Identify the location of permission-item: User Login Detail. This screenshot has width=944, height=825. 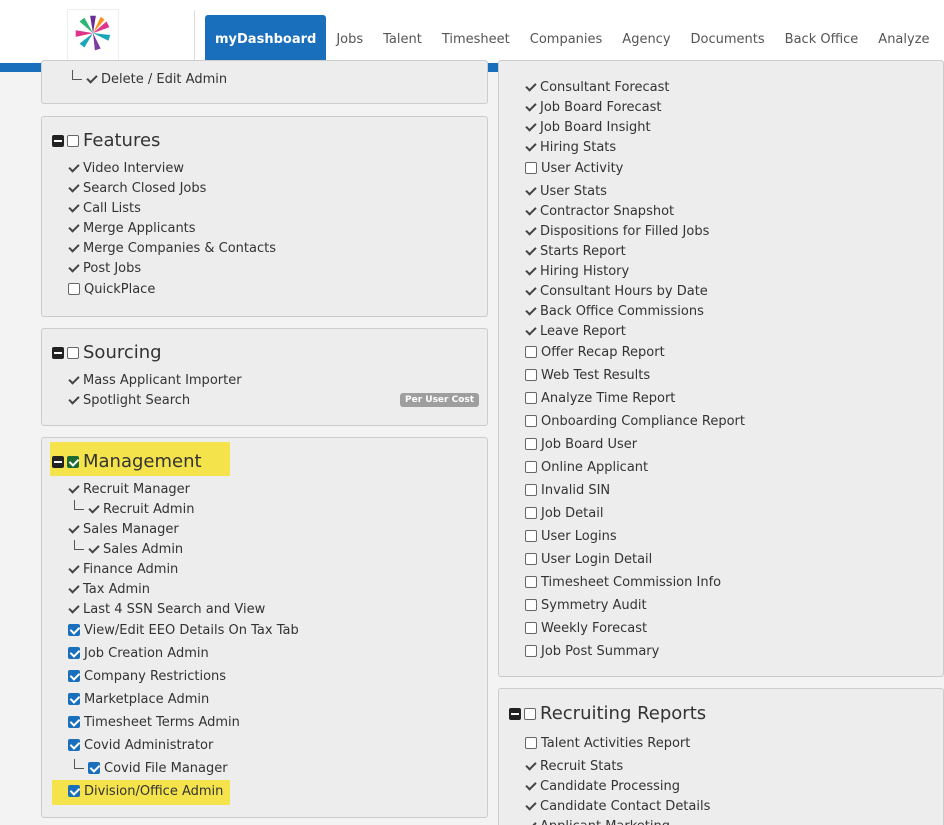
(588, 559).